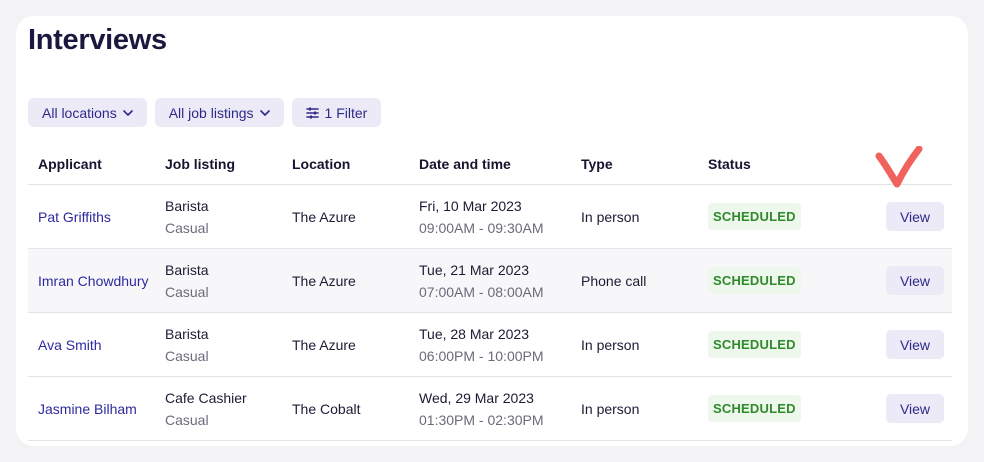  What do you see at coordinates (346, 112) in the screenshot?
I see `filter-button-label: 1 Filter` at bounding box center [346, 112].